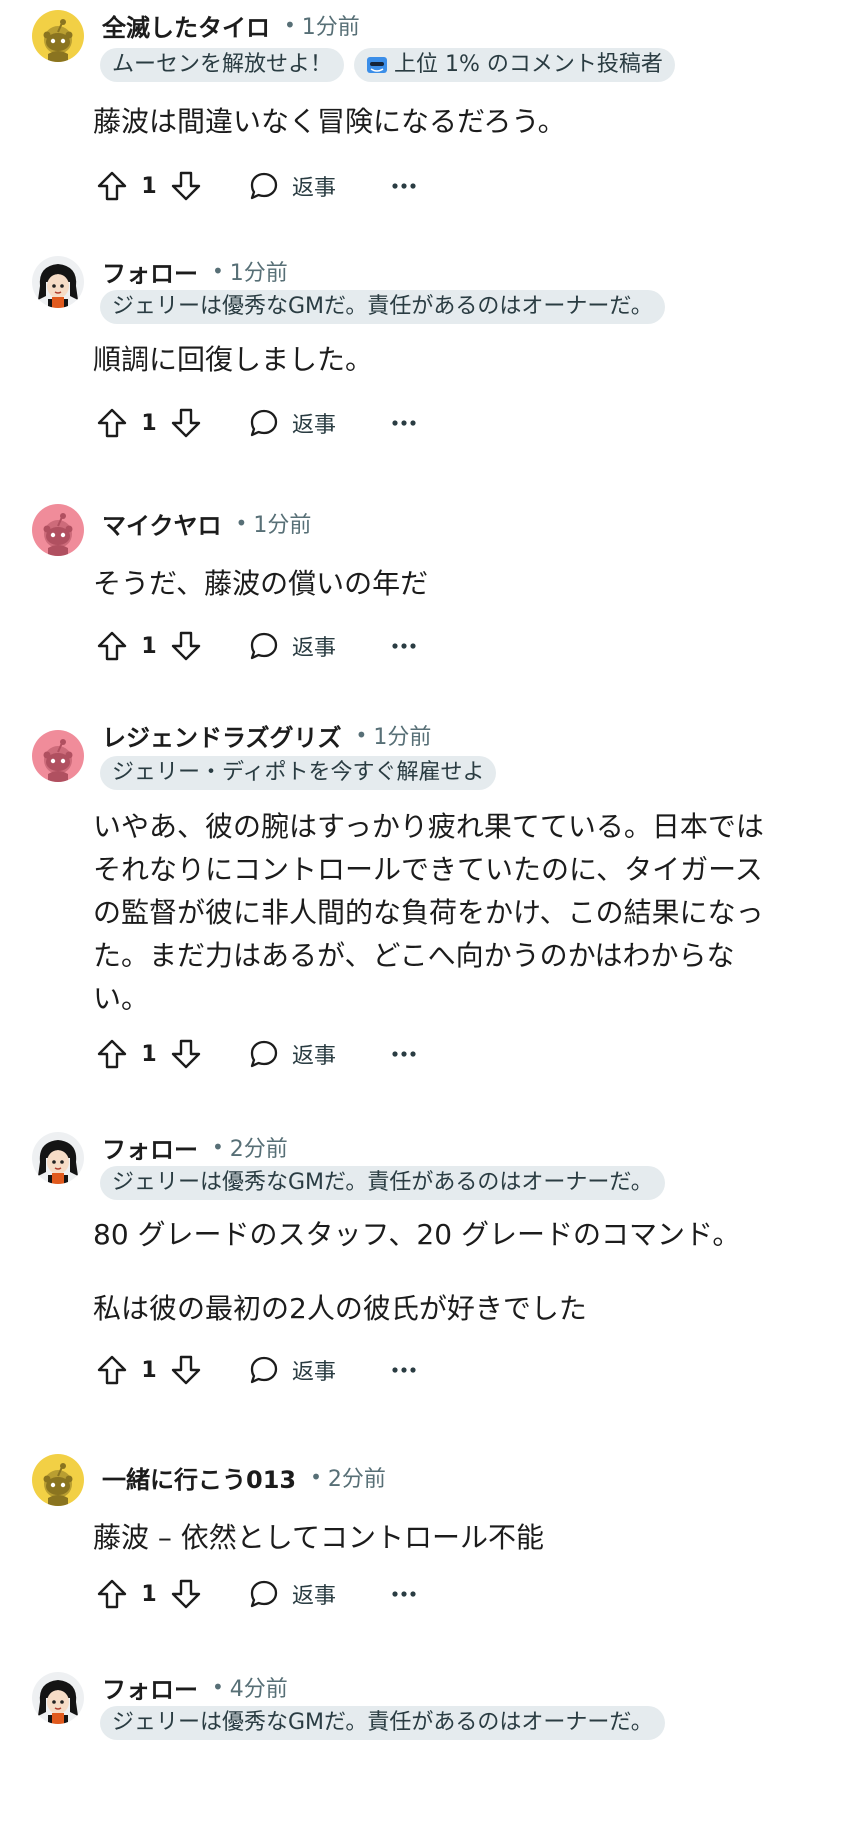 The image size is (864, 1843). What do you see at coordinates (258, 1689) in the screenshot?
I see `timestamp: 4分前` at bounding box center [258, 1689].